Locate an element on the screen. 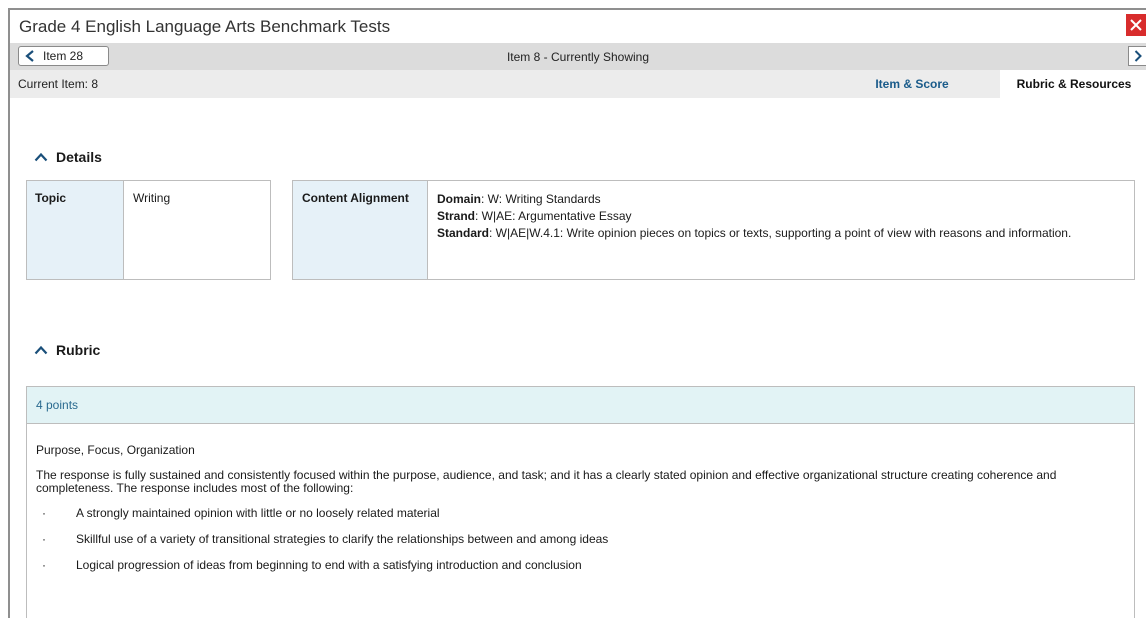  domain-value: : W: Writing Standards is located at coordinates (541, 199).